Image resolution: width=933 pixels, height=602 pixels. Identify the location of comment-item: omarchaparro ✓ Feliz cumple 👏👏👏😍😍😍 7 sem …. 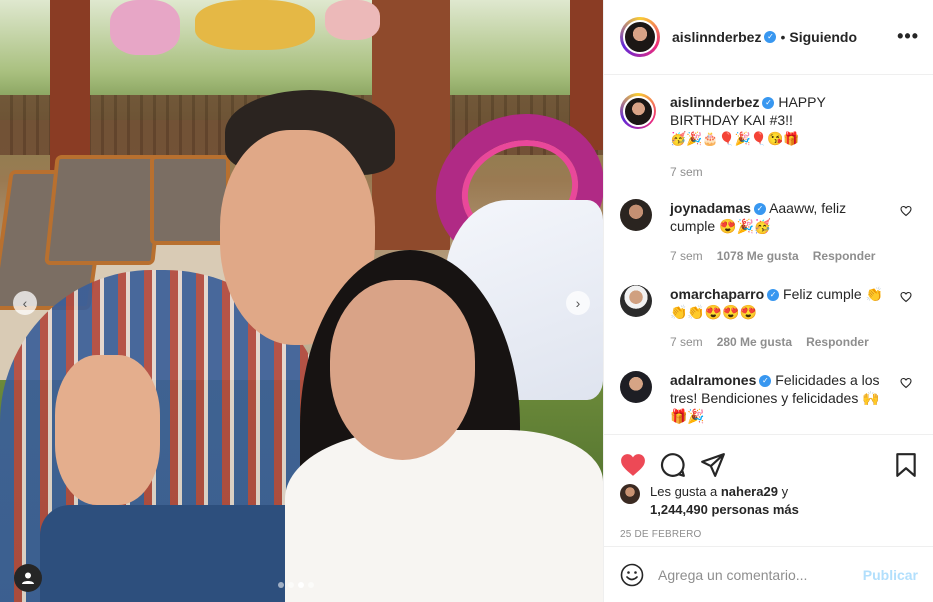
(768, 318).